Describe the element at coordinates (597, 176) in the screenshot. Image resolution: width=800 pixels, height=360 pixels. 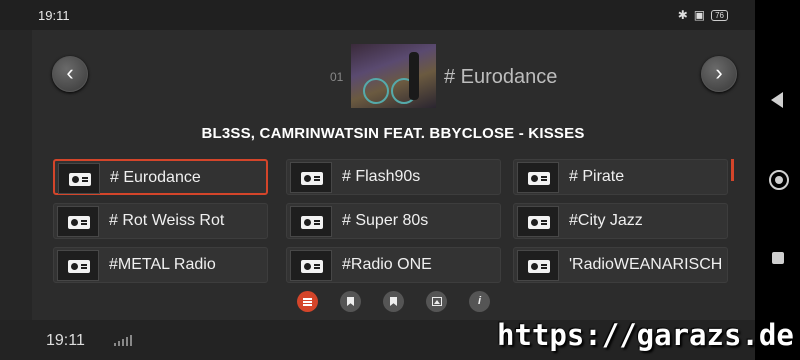
I see `station-tile-label: # Pirate` at that location.